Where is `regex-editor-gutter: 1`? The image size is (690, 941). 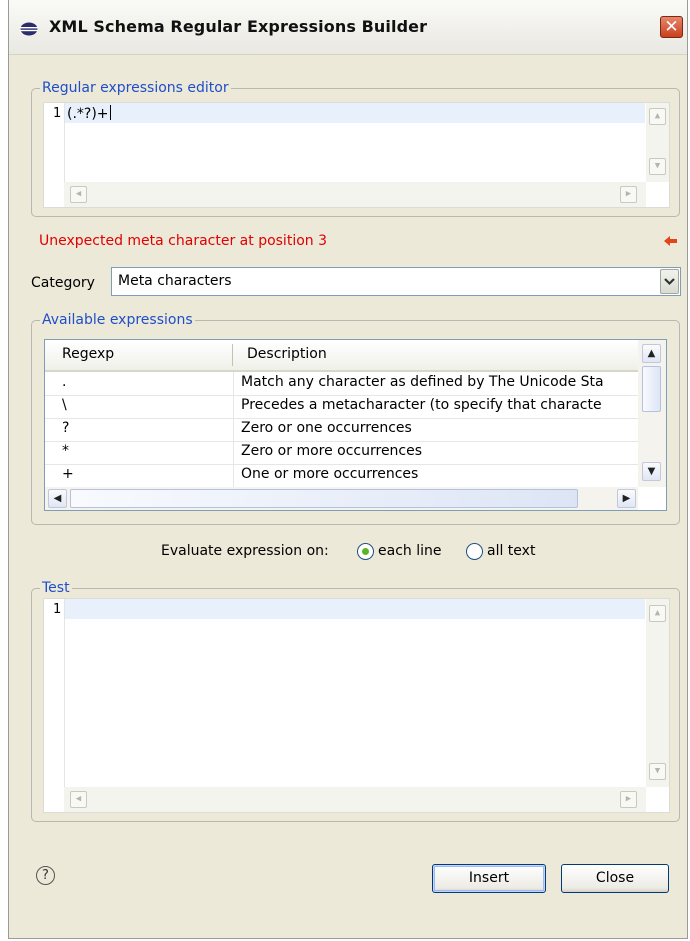
regex-editor-gutter: 1 is located at coordinates (54, 155).